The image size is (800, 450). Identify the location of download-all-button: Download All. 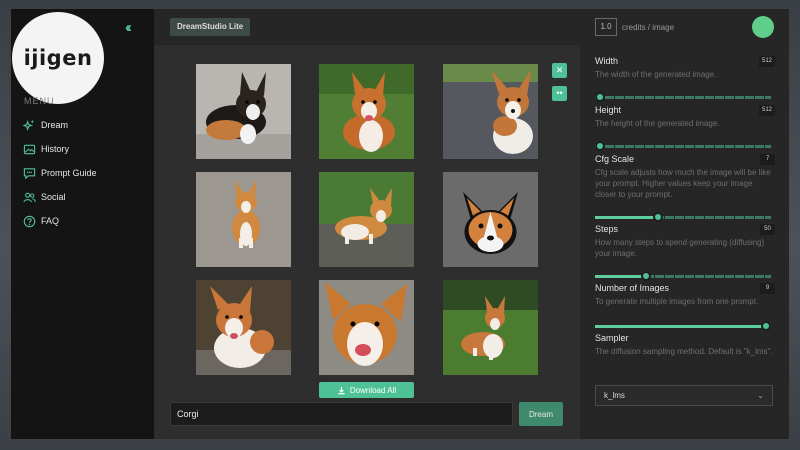
(366, 390).